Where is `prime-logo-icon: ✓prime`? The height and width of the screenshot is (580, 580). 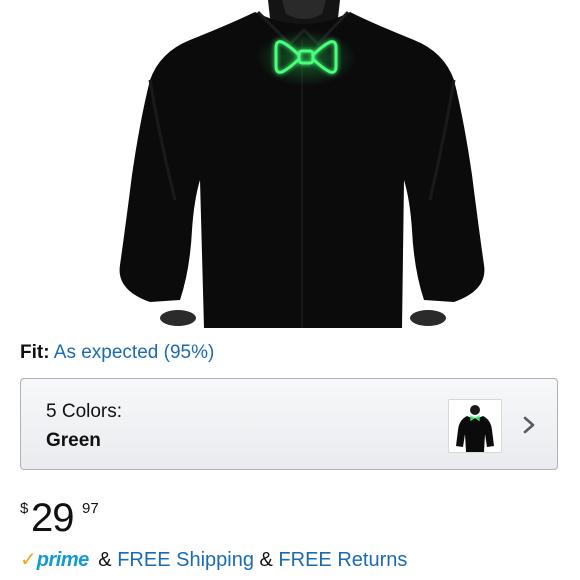
prime-logo-icon: ✓prime is located at coordinates (54, 560).